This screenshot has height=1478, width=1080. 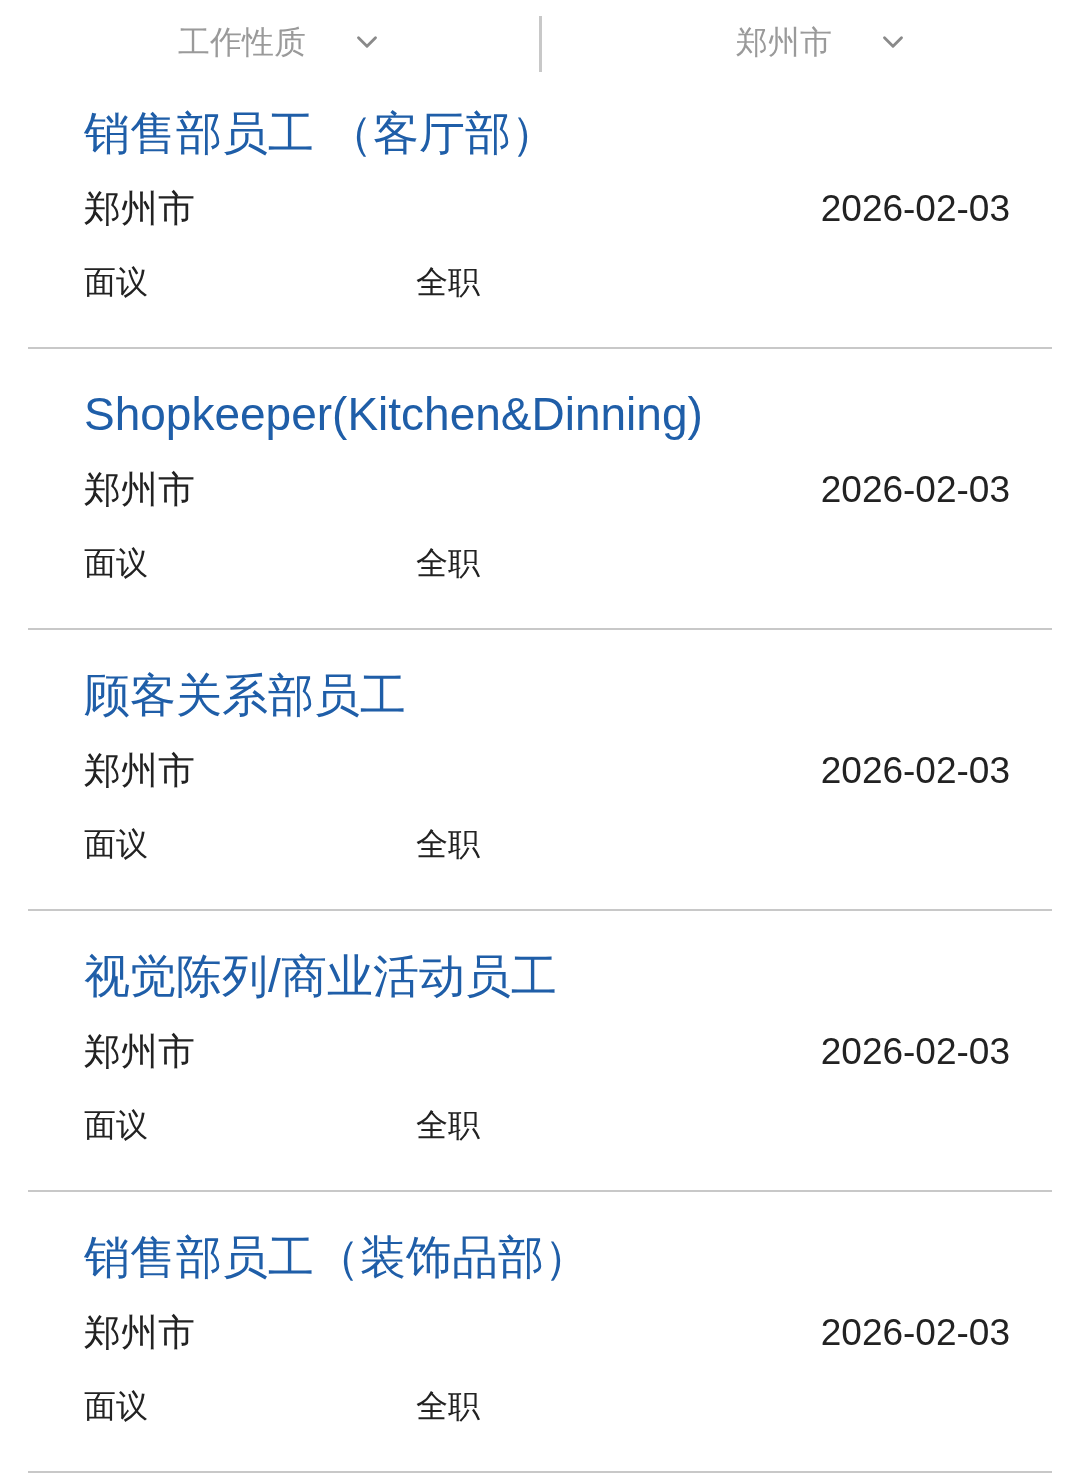 I want to click on job-title: Shopkeeper(Kitchen&Dinning), so click(x=547, y=414).